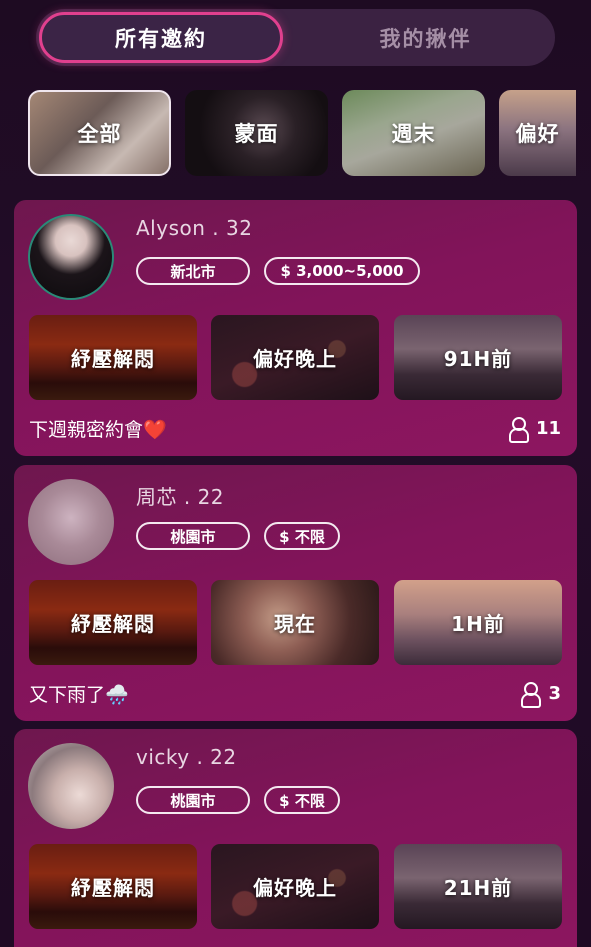  Describe the element at coordinates (554, 693) in the screenshot. I see `participant-count-value: 3` at that location.